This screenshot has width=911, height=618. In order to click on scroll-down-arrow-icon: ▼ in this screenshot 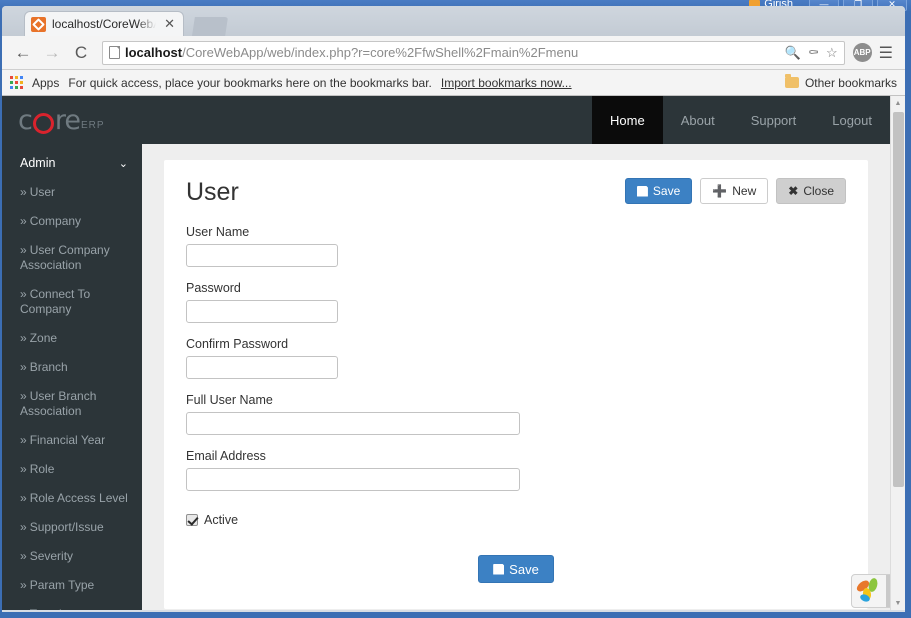, I will do `click(898, 603)`.